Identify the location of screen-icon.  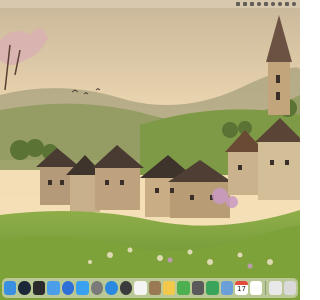
(252, 4).